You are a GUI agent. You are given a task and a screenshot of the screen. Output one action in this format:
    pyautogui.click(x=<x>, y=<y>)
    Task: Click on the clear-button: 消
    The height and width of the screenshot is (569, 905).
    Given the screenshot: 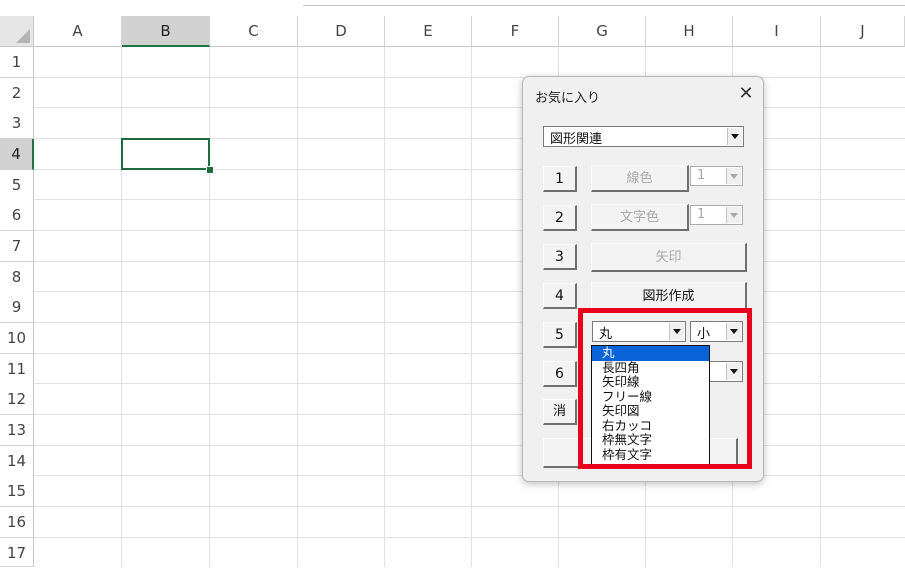 What is the action you would take?
    pyautogui.click(x=560, y=412)
    